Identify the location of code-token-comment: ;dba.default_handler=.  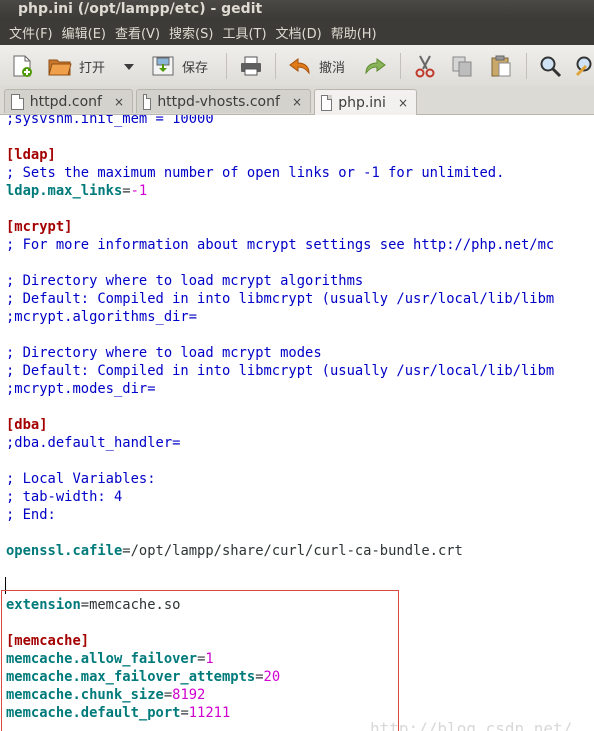
(93, 443).